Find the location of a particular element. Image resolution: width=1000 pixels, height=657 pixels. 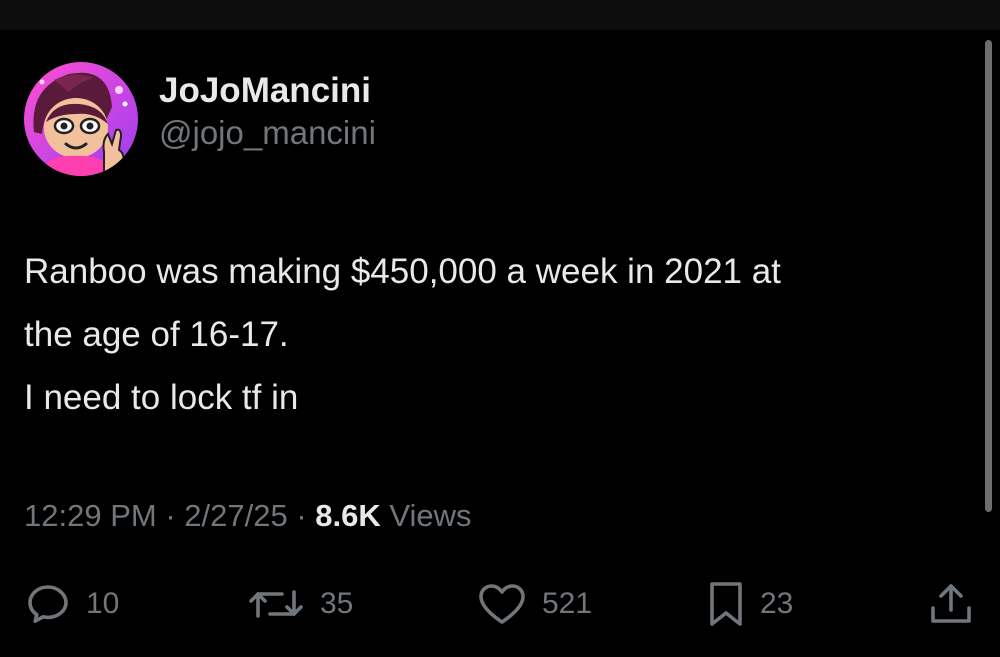

like-button: 521 is located at coordinates (534, 604).